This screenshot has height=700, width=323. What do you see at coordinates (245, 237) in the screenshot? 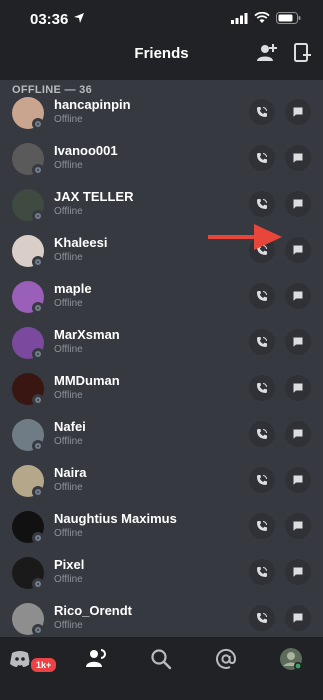
I see `red-arrow-annotation` at bounding box center [245, 237].